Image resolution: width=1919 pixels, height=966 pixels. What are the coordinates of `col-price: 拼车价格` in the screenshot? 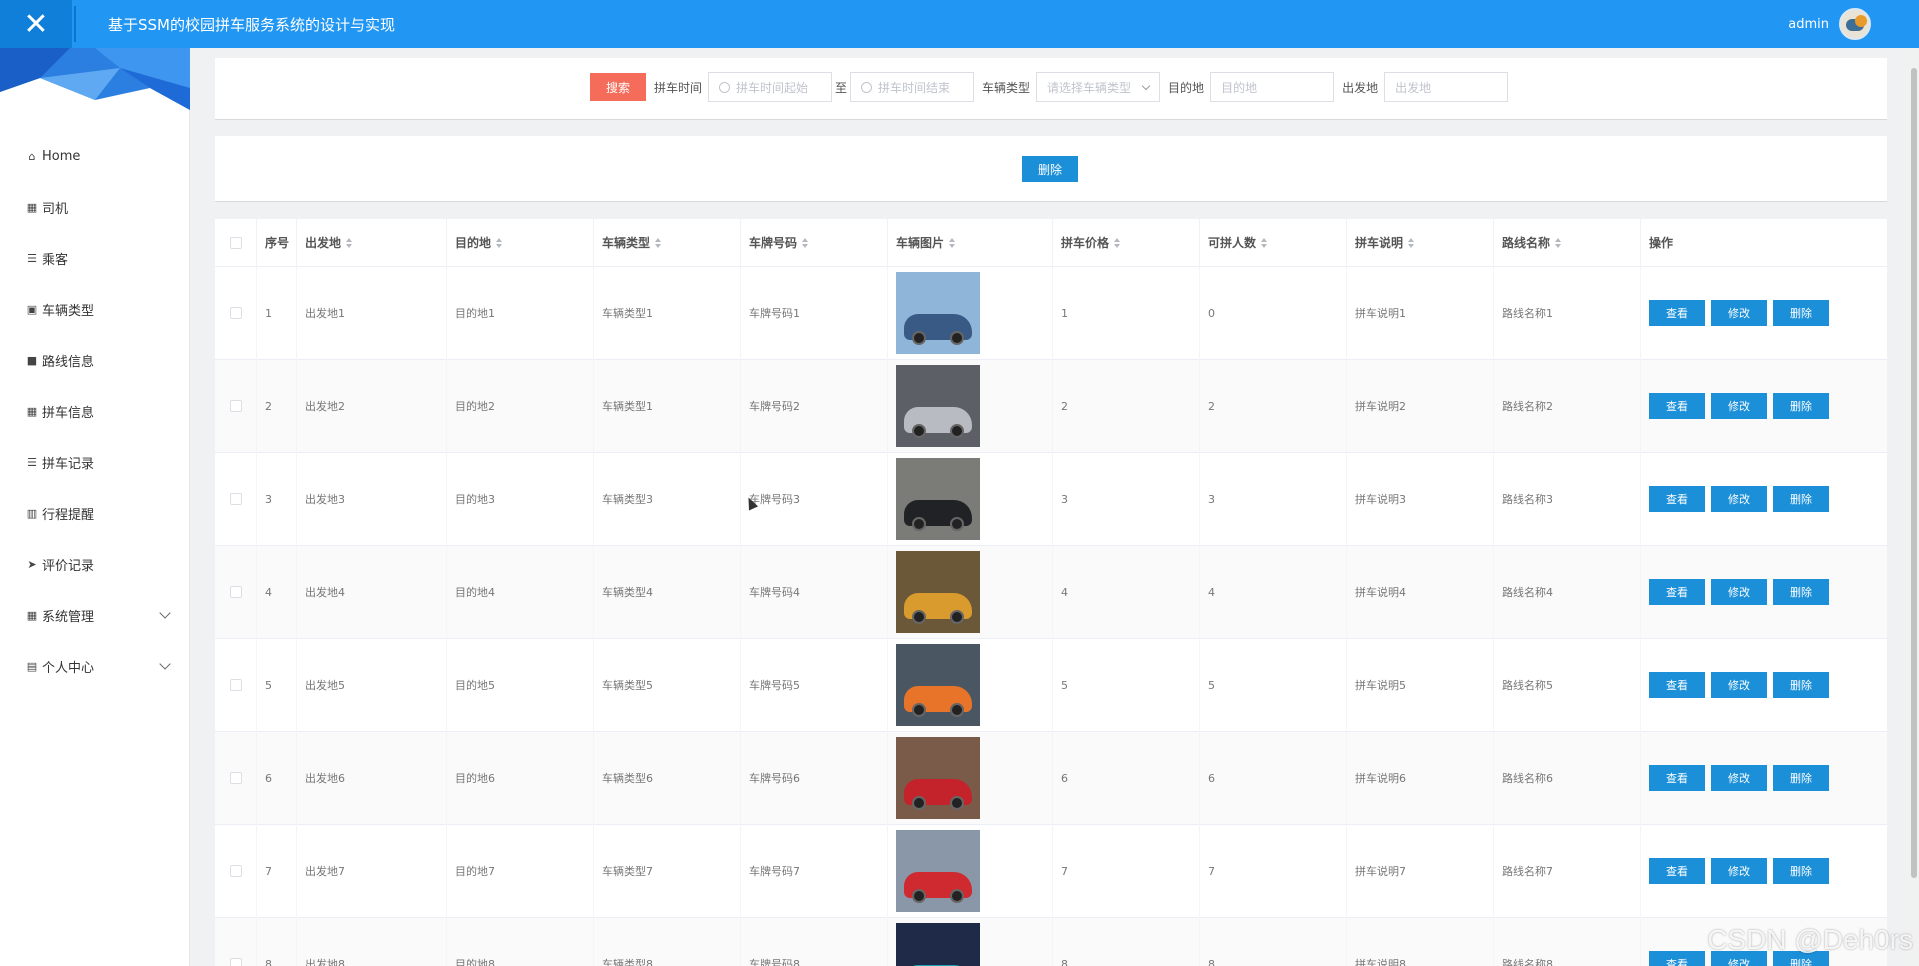 It's located at (1126, 242).